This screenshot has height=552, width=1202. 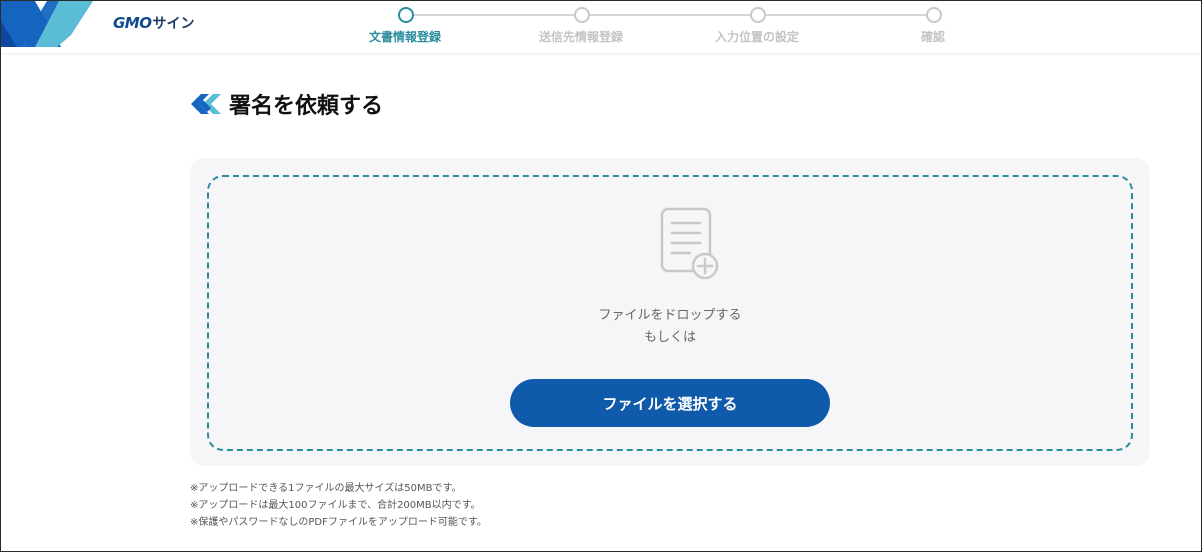 I want to click on step-4-indicator, so click(x=934, y=15).